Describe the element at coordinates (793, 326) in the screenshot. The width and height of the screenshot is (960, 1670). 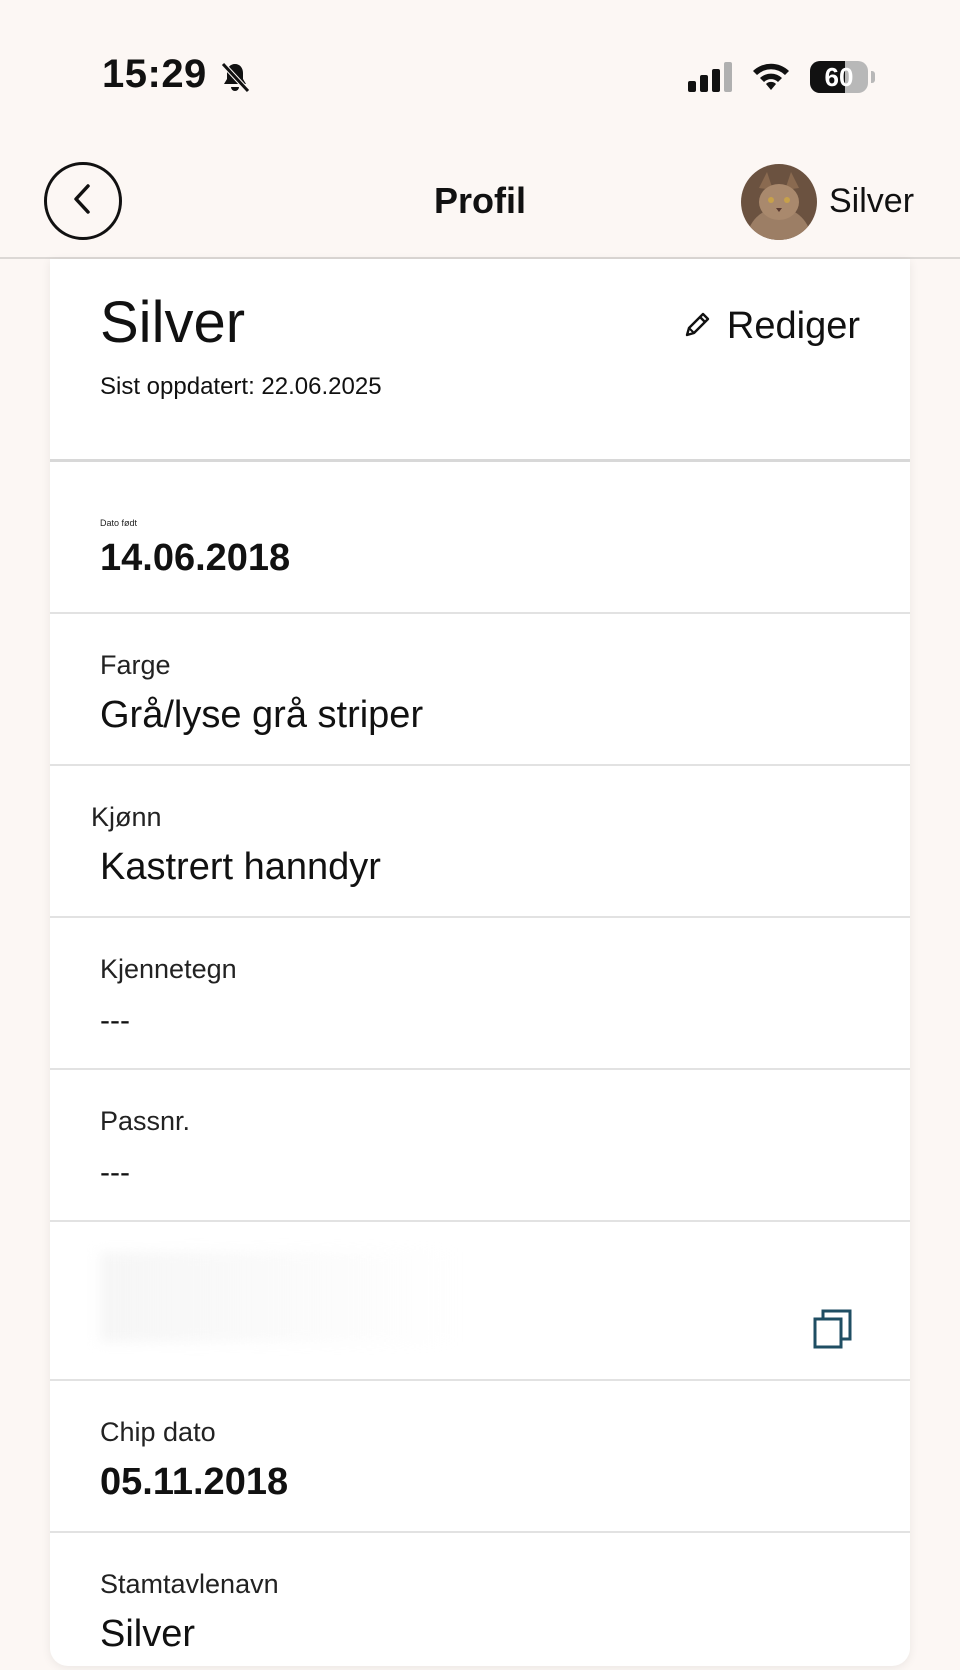
I see `edit-label: Rediger` at that location.